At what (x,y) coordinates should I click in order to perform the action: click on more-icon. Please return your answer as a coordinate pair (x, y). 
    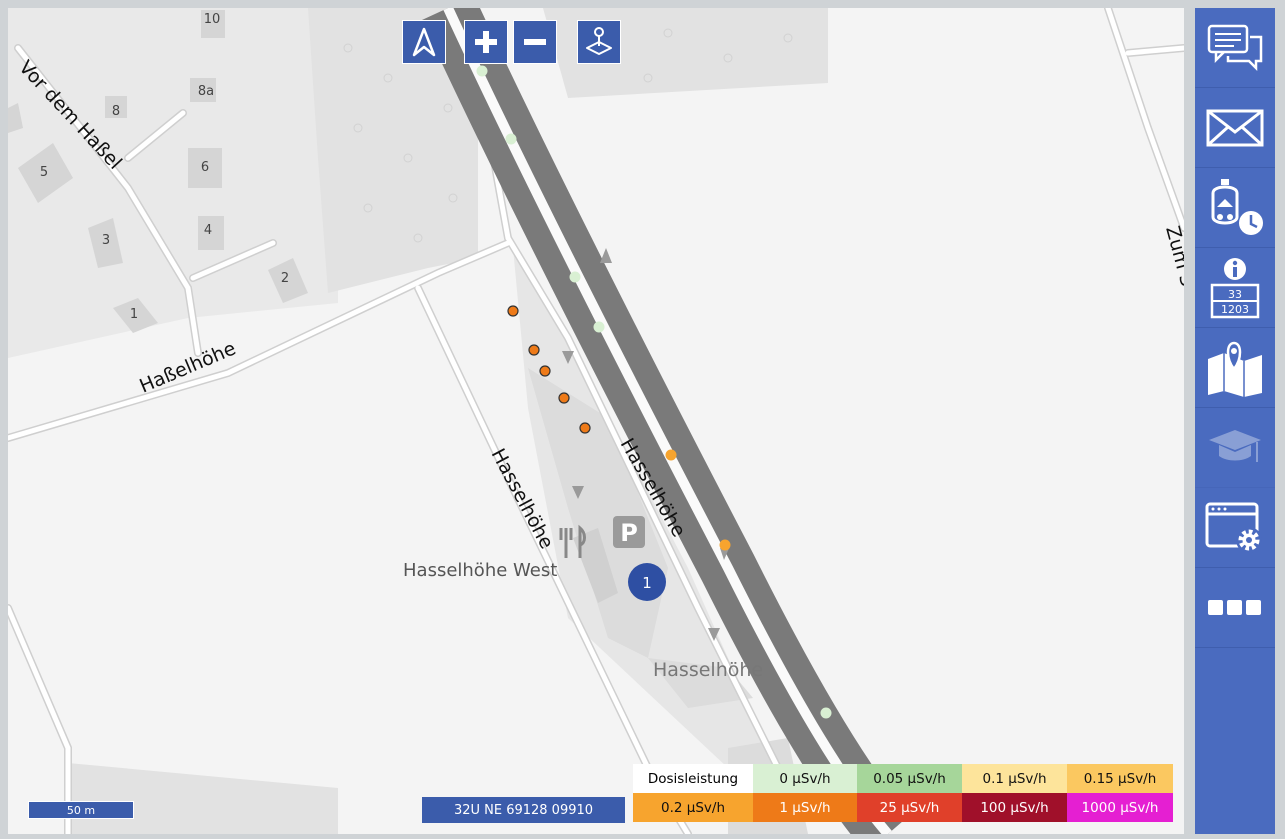
    Looking at the image, I should click on (1234, 607).